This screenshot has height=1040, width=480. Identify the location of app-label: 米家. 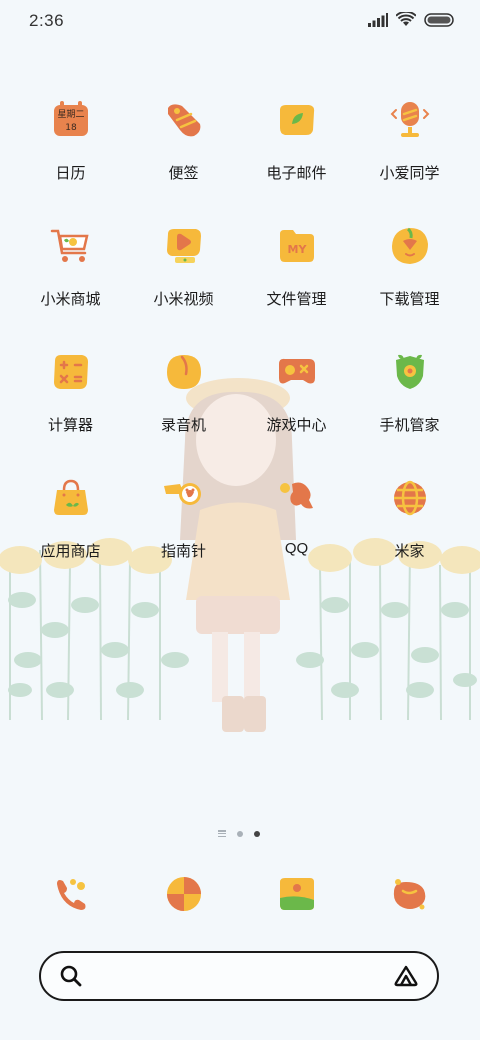
(409, 551).